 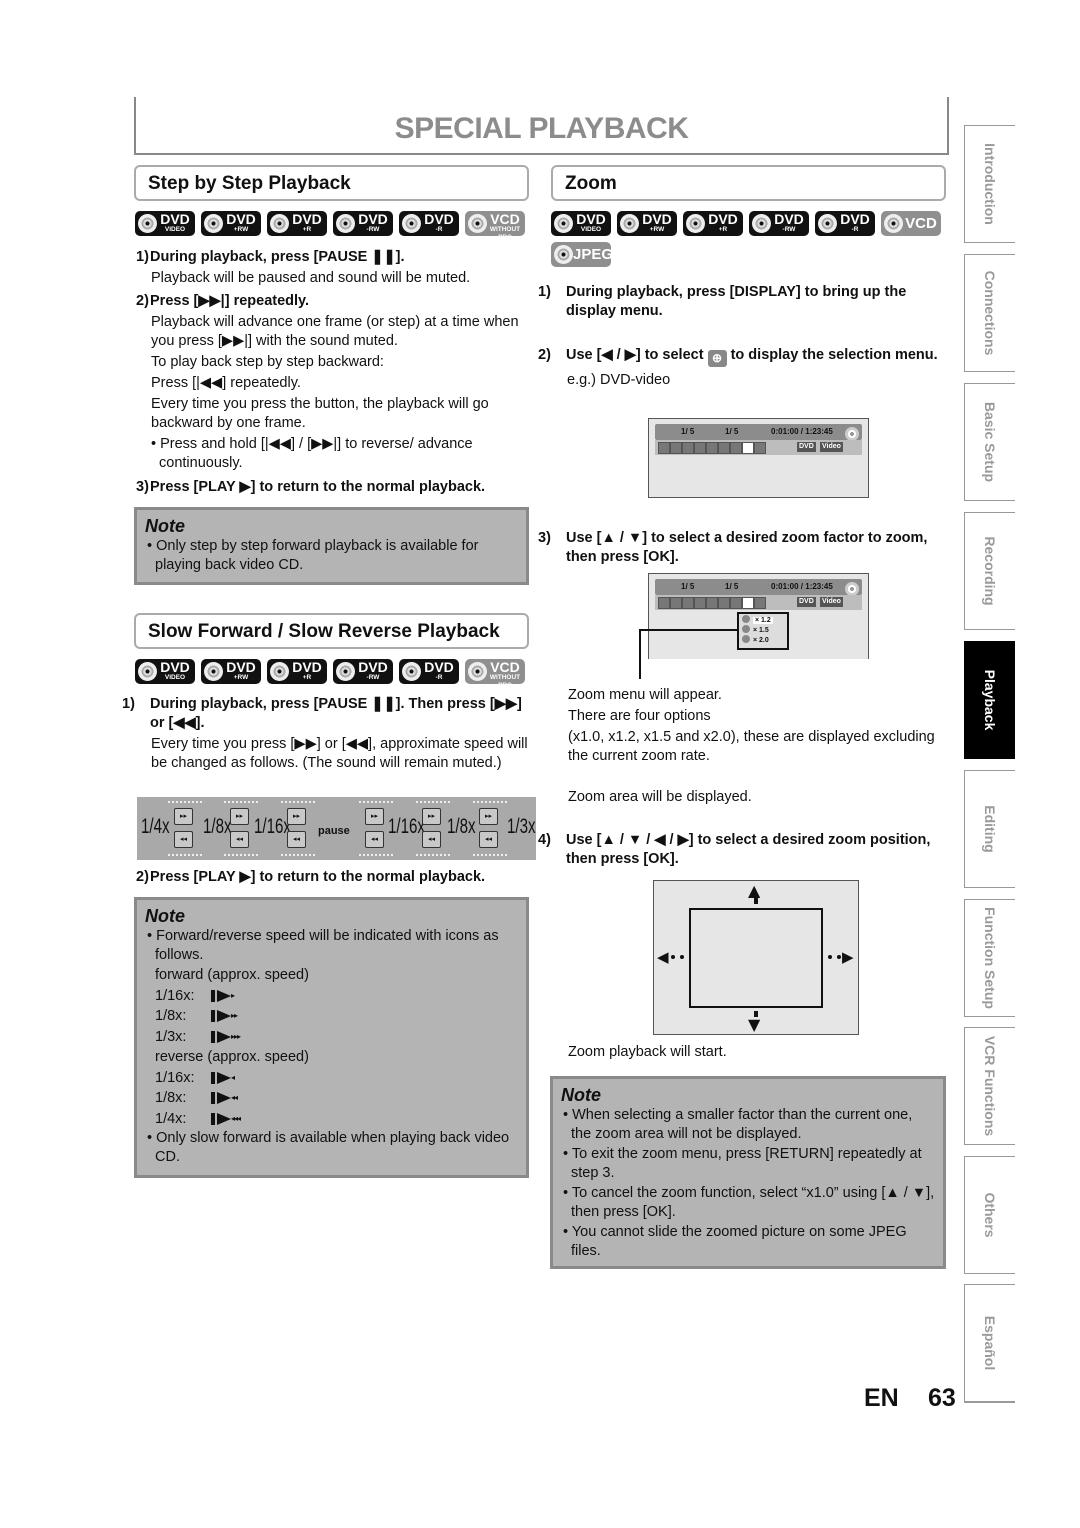 What do you see at coordinates (748, 183) in the screenshot?
I see `section-heading-zoom: Zoom` at bounding box center [748, 183].